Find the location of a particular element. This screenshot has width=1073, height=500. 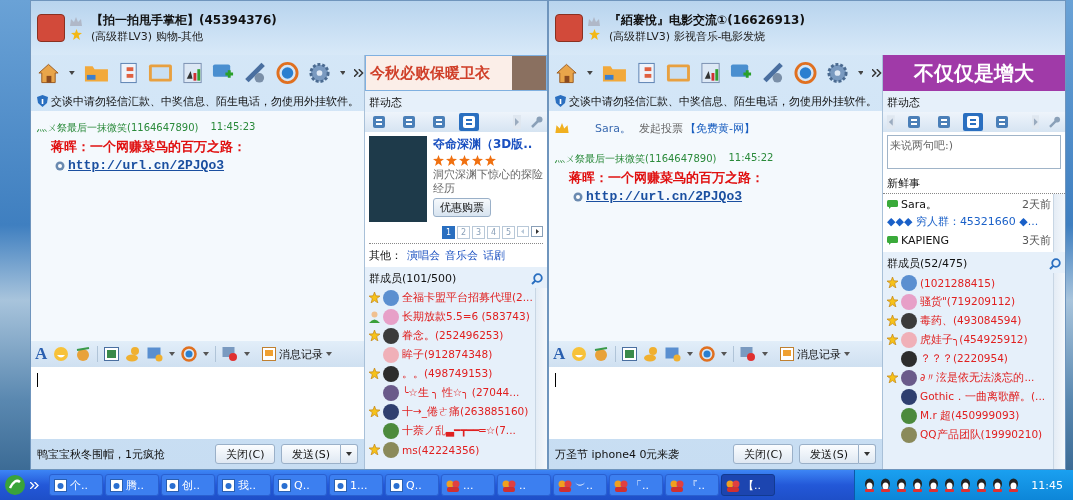

feed-time: 2天前 is located at coordinates (1036, 204).